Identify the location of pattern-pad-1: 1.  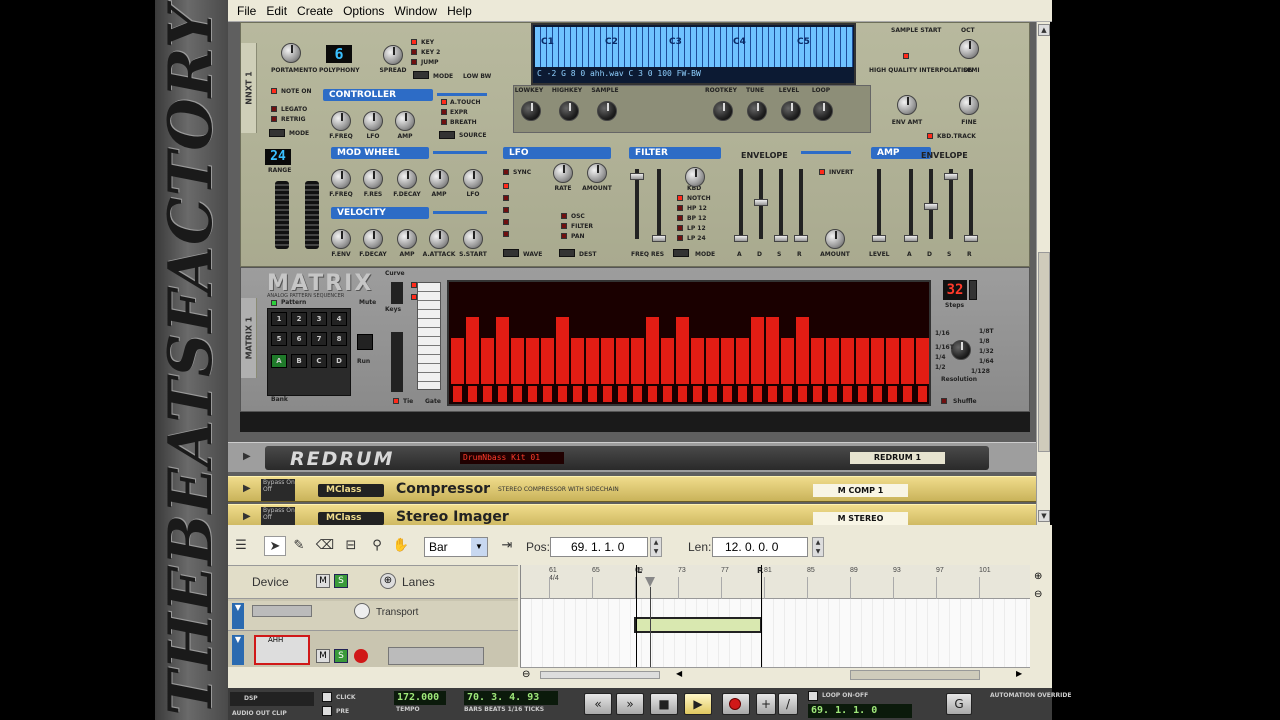
(279, 319).